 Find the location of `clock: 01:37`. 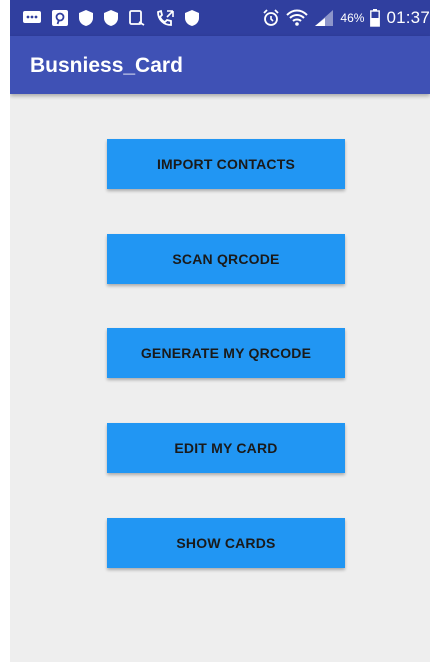

clock: 01:37 is located at coordinates (408, 17).